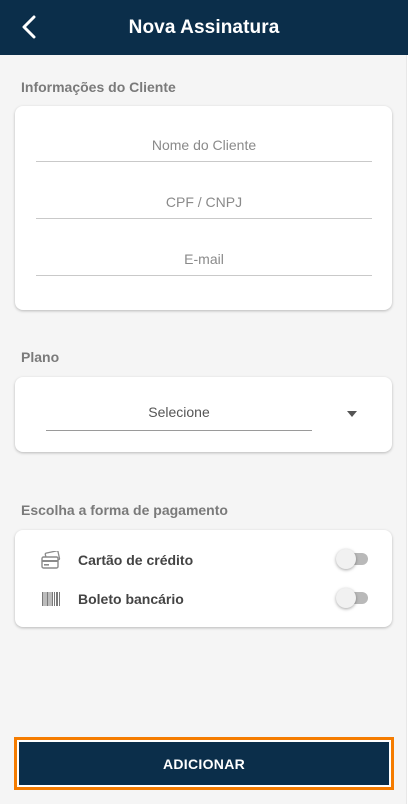 The image size is (408, 804). Describe the element at coordinates (51, 560) in the screenshot. I see `credit-card-icon` at that location.